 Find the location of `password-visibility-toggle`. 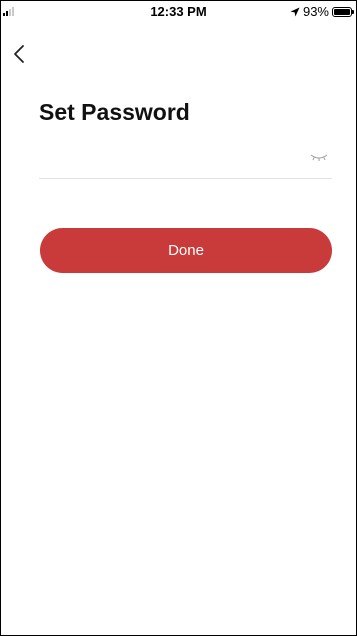

password-visibility-toggle is located at coordinates (319, 157).